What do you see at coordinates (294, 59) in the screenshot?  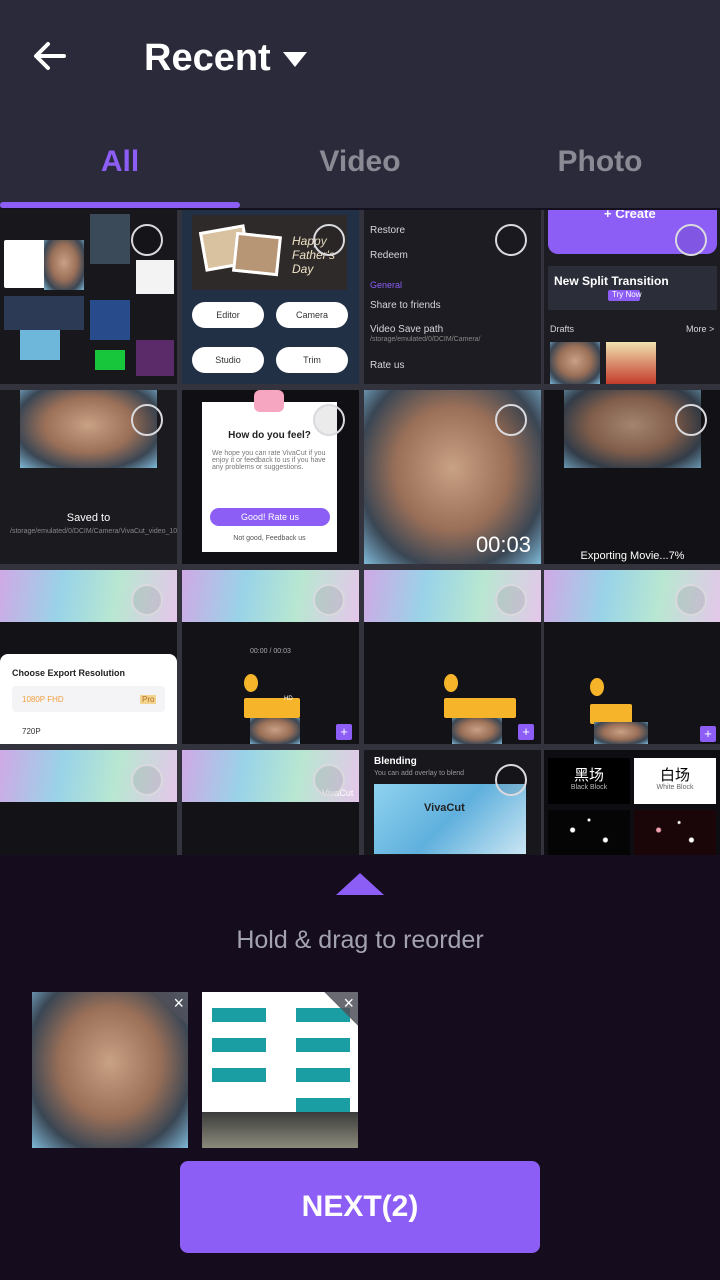 I see `dropdown-caret-icon` at bounding box center [294, 59].